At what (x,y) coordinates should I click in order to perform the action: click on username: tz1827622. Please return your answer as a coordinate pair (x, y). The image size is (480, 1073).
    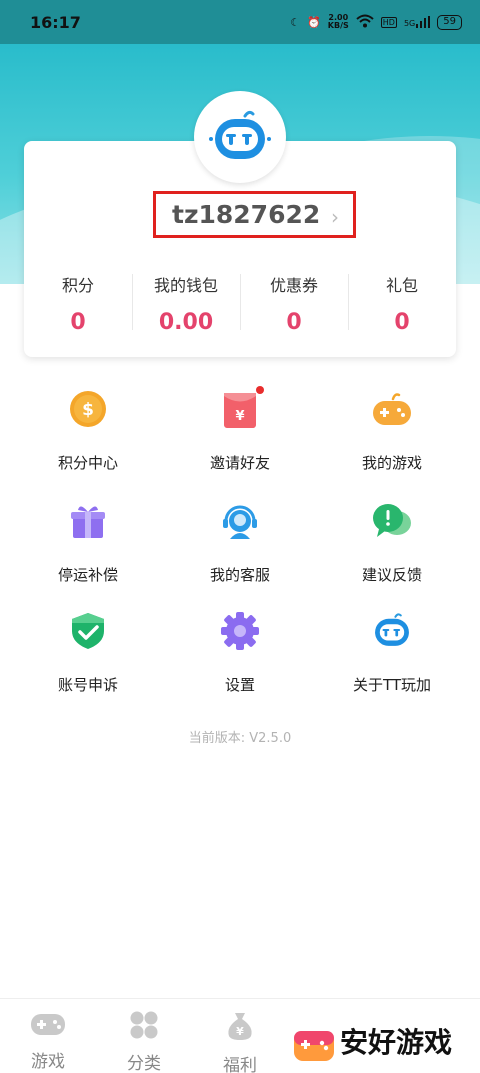
    Looking at the image, I should click on (246, 214).